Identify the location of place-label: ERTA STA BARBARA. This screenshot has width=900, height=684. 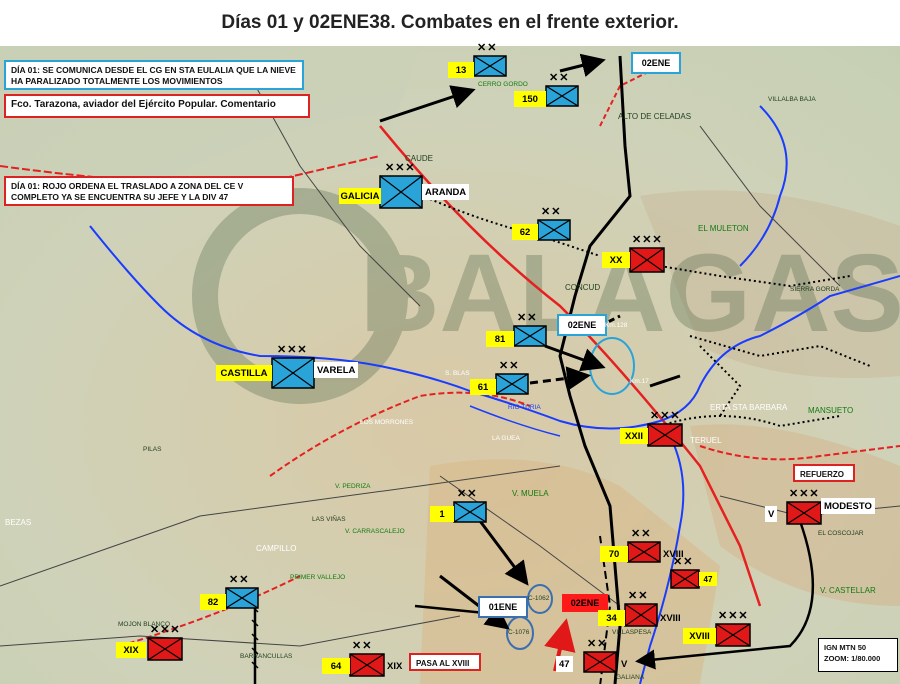
(749, 407).